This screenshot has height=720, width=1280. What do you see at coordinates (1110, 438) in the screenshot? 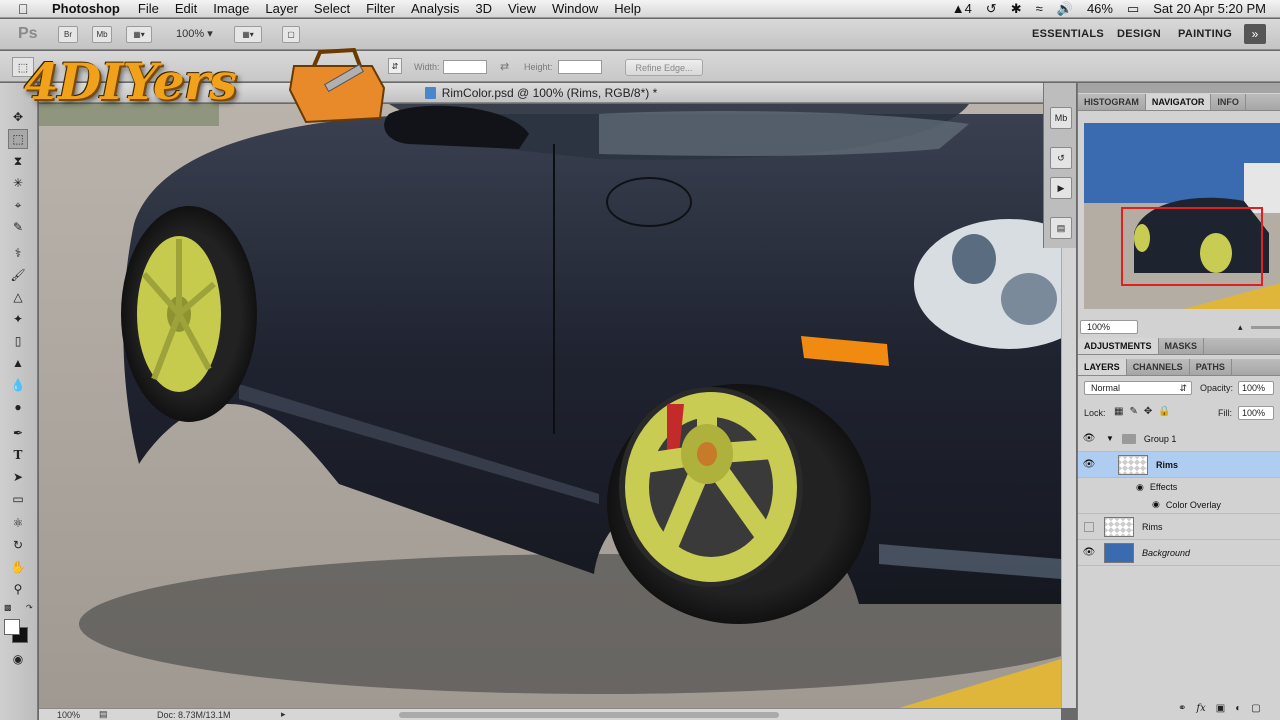
I see `chevron-down-icon: ▼` at bounding box center [1110, 438].